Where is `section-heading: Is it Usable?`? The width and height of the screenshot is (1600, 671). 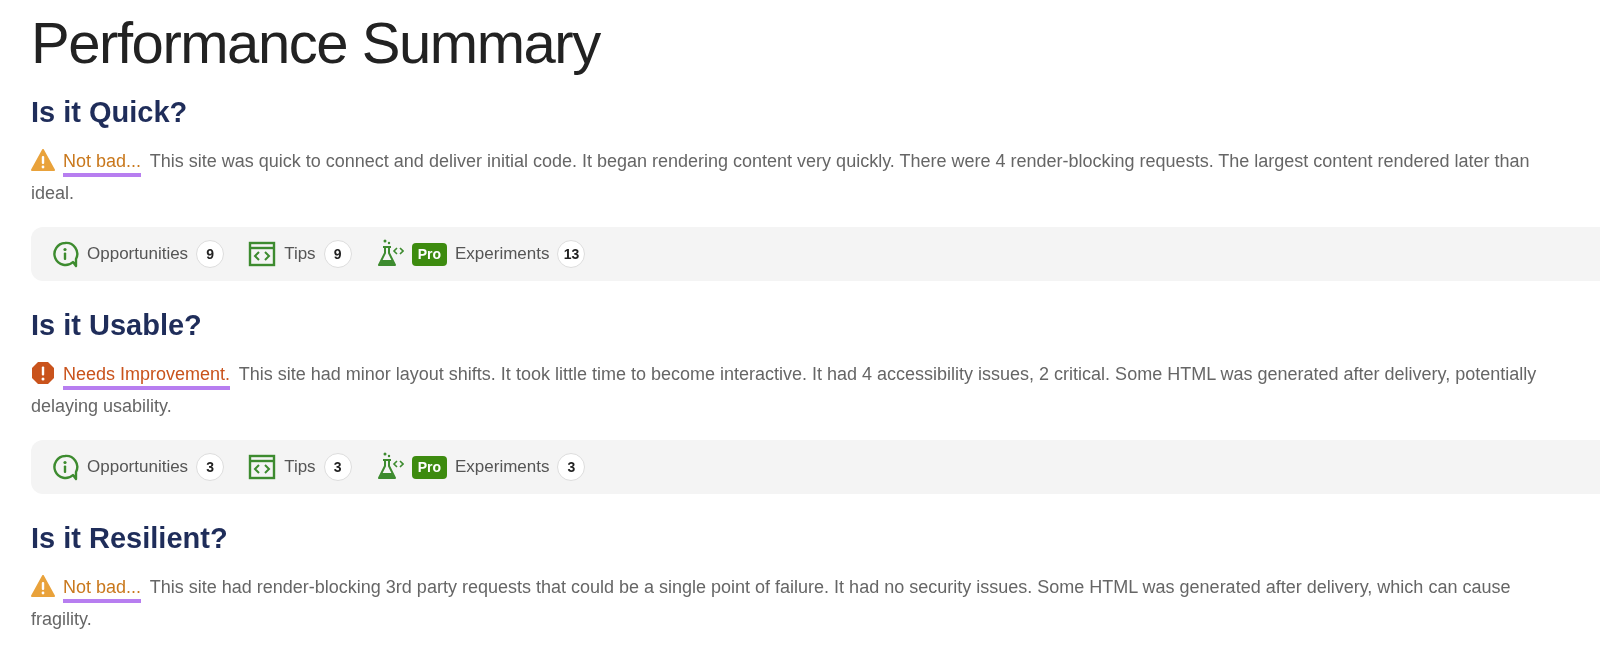
section-heading: Is it Usable? is located at coordinates (117, 325).